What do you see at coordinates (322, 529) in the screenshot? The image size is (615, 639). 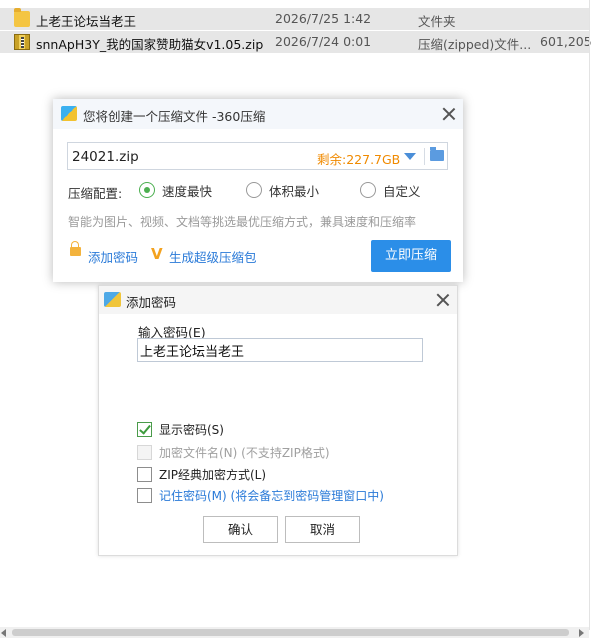 I see `cancel-button: 取消` at bounding box center [322, 529].